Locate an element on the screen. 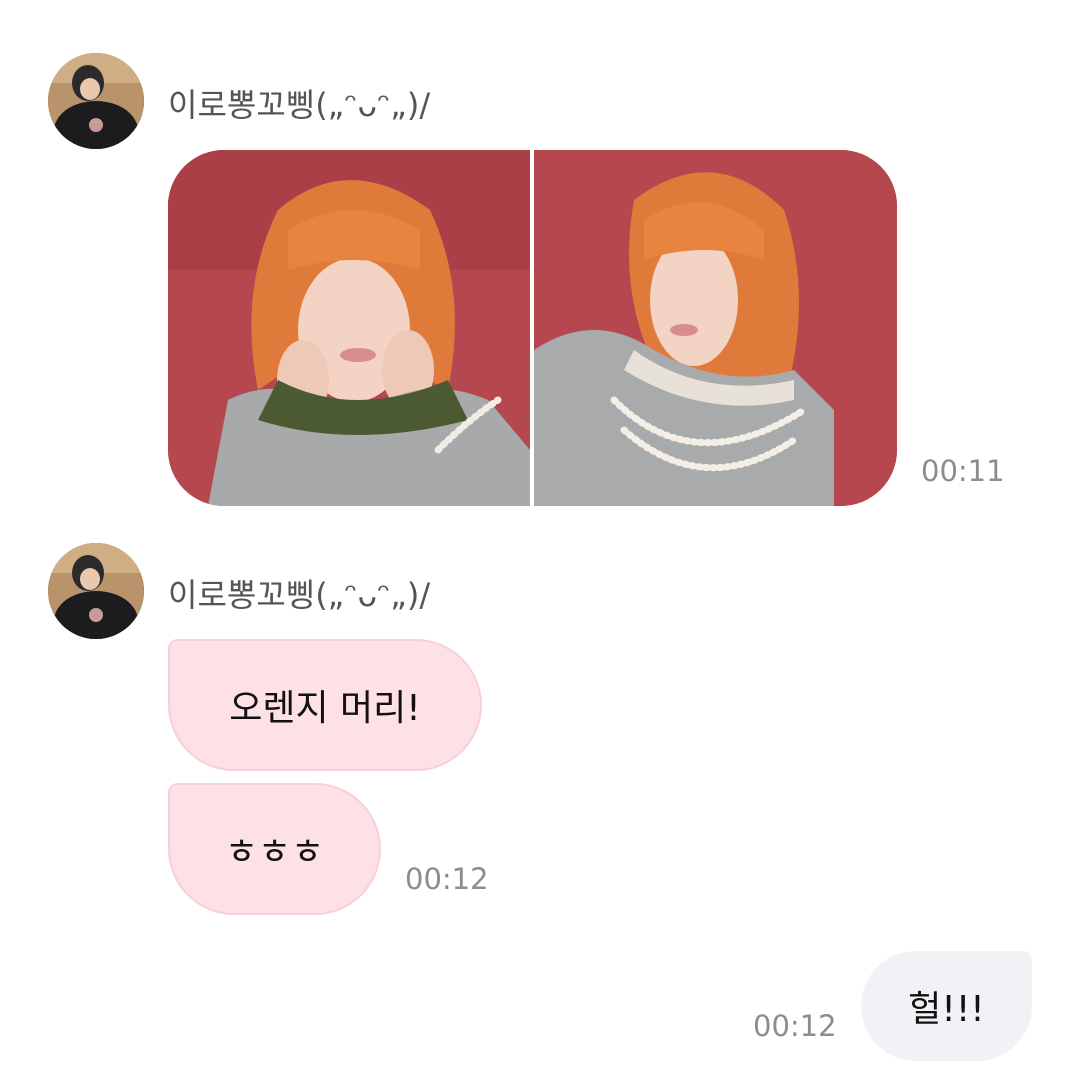 The height and width of the screenshot is (1083, 1080). photo-2-image is located at coordinates (715, 328).